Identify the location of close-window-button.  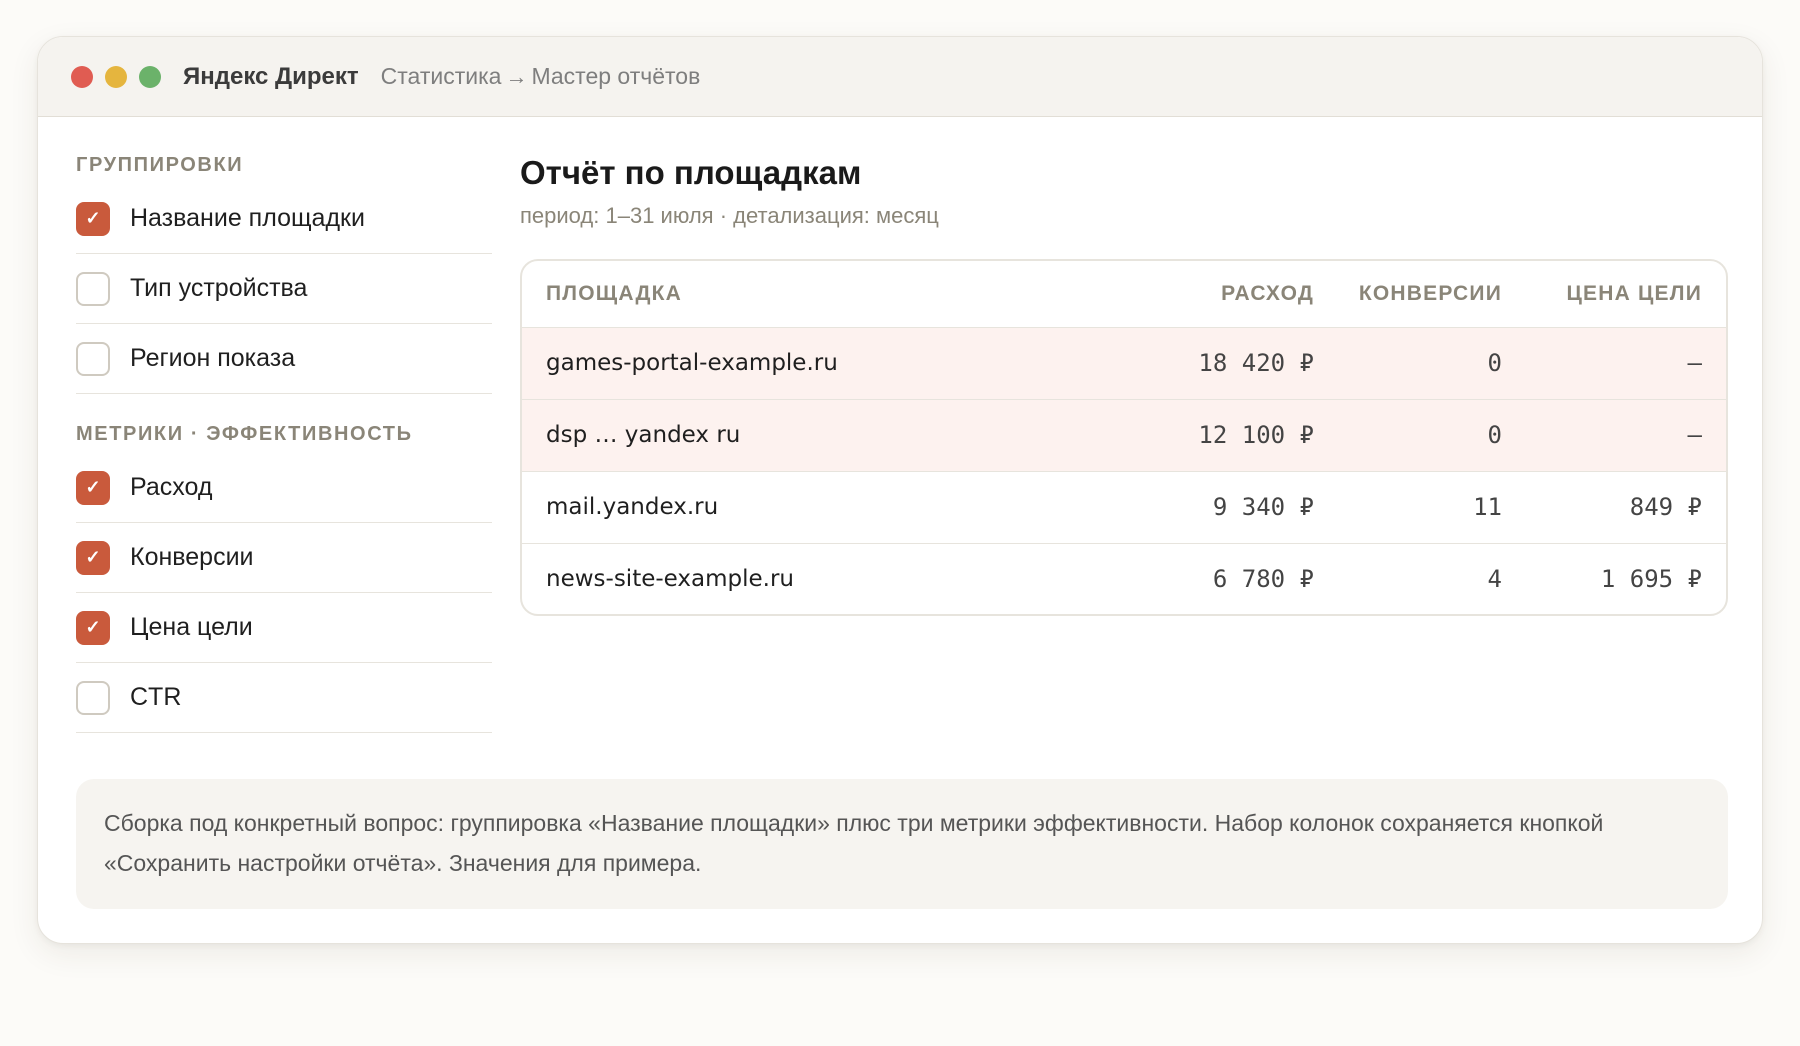
(82, 76).